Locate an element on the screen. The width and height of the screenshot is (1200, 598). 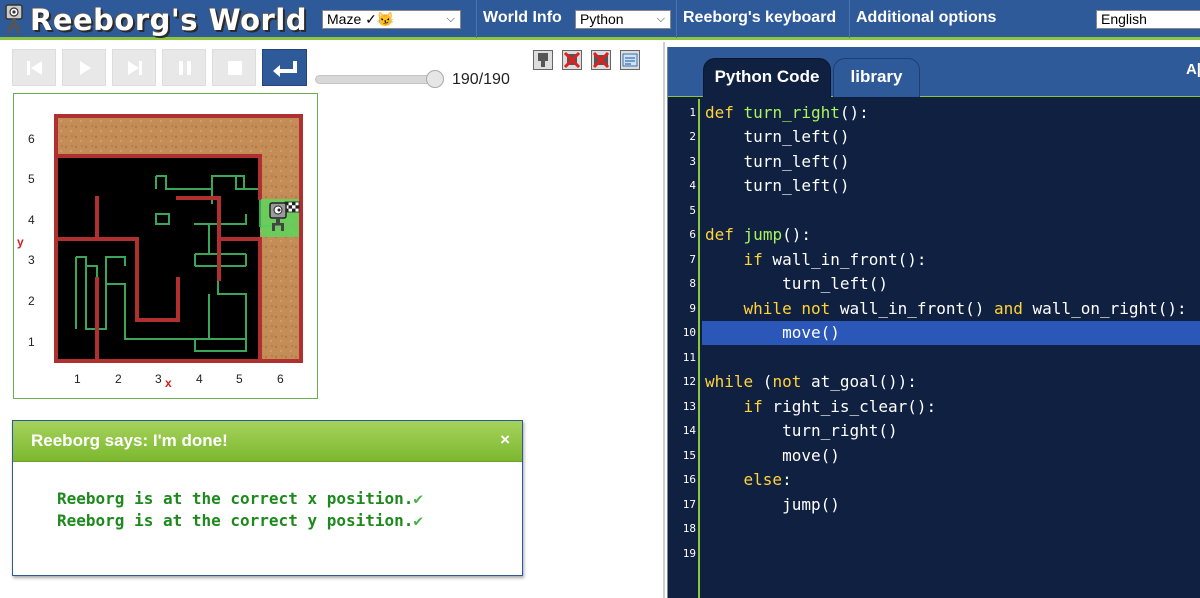
code-line: 17 jump() is located at coordinates (761, 504).